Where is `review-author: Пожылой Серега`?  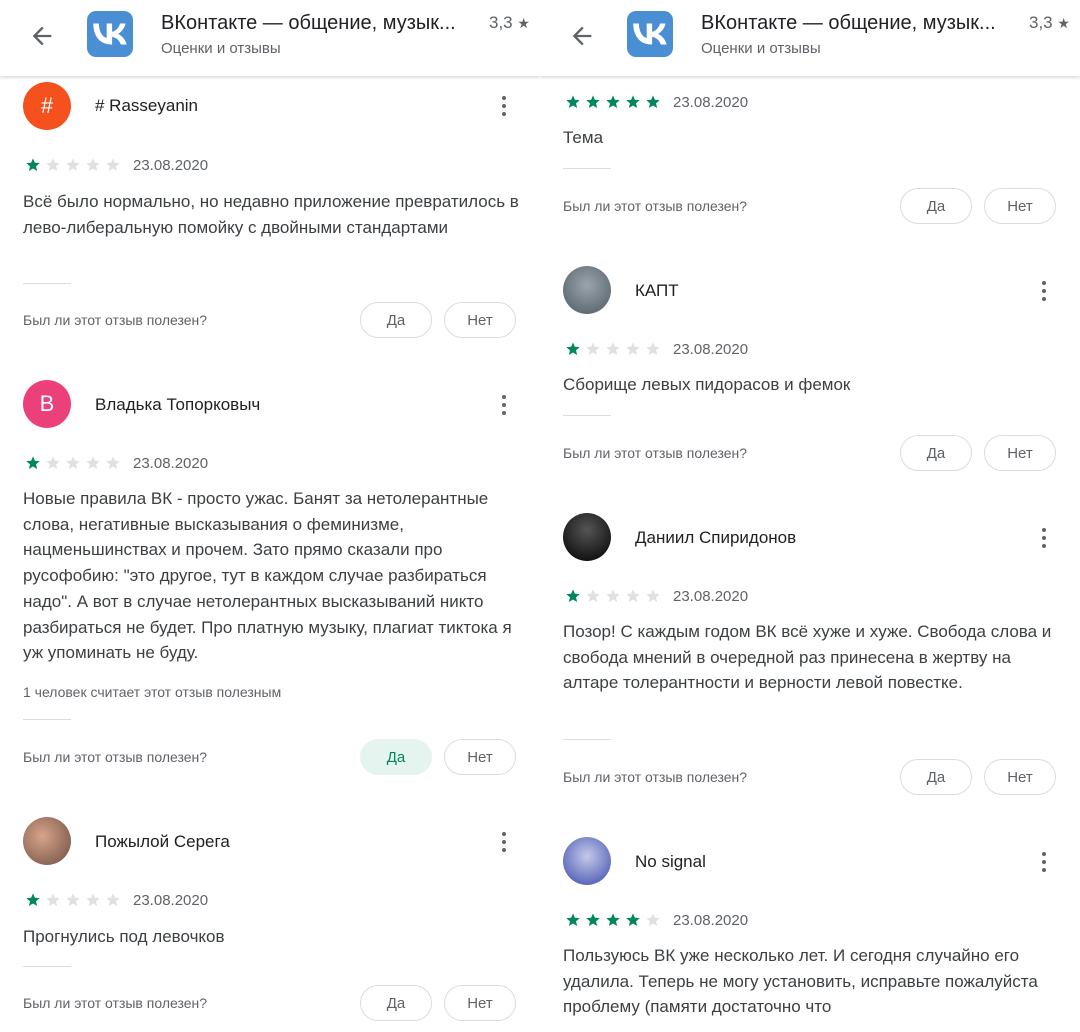
review-author: Пожылой Серега is located at coordinates (162, 841).